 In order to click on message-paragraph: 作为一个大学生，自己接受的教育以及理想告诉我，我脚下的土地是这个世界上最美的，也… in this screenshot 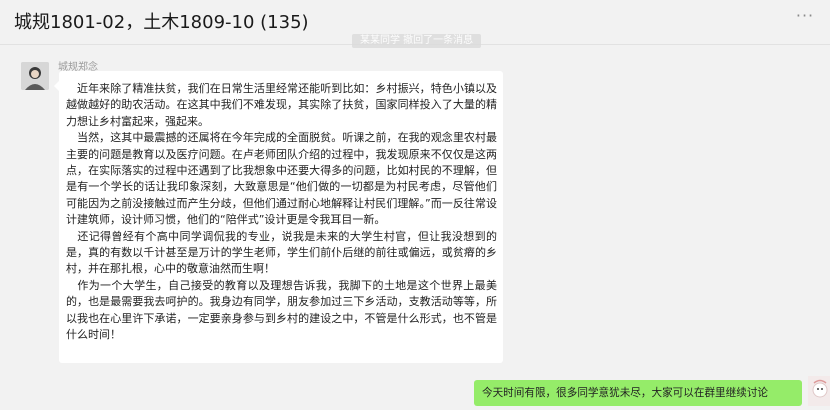, I will do `click(281, 310)`.